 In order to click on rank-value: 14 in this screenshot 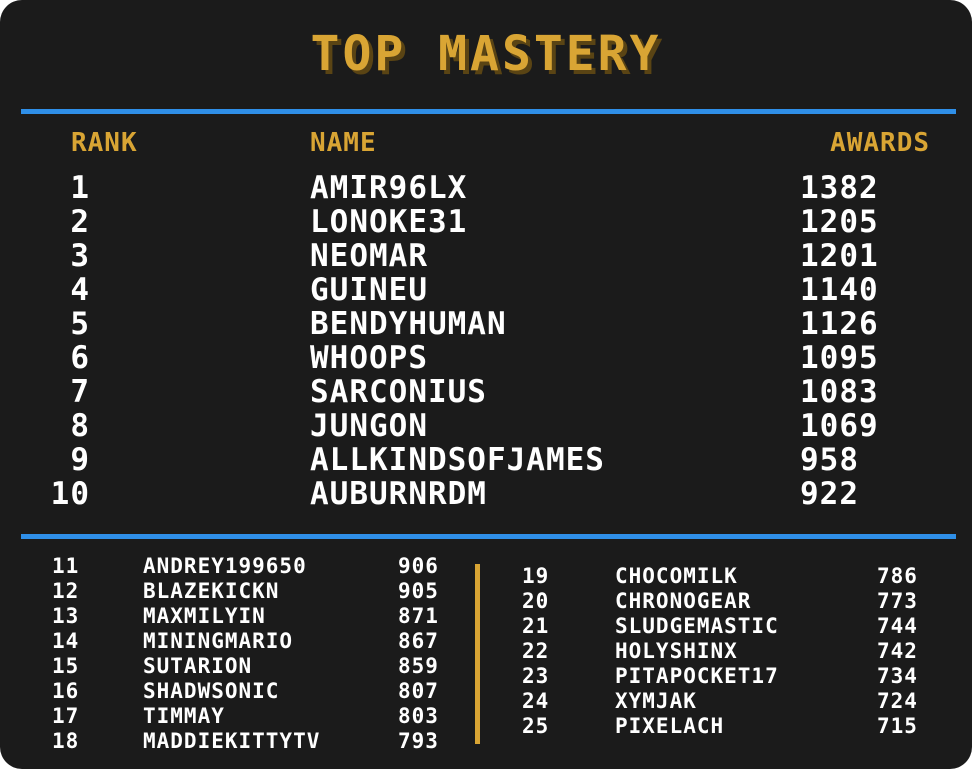, I will do `click(66, 641)`.